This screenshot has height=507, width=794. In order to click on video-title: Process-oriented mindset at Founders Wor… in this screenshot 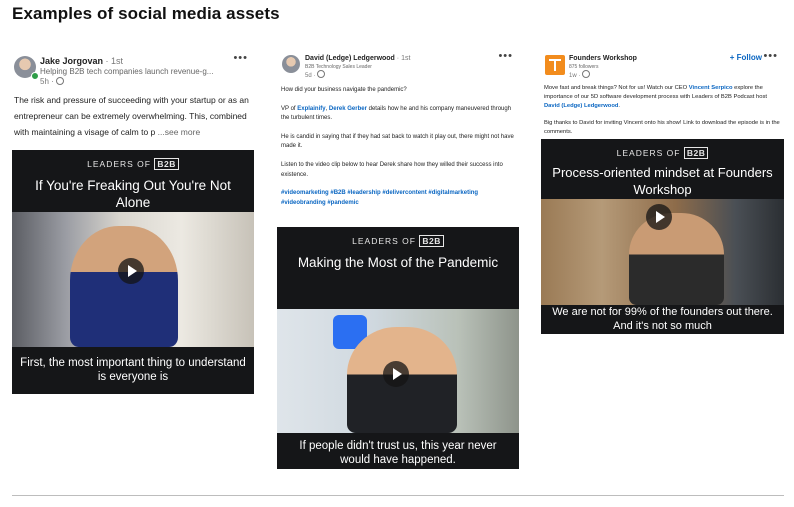, I will do `click(662, 181)`.